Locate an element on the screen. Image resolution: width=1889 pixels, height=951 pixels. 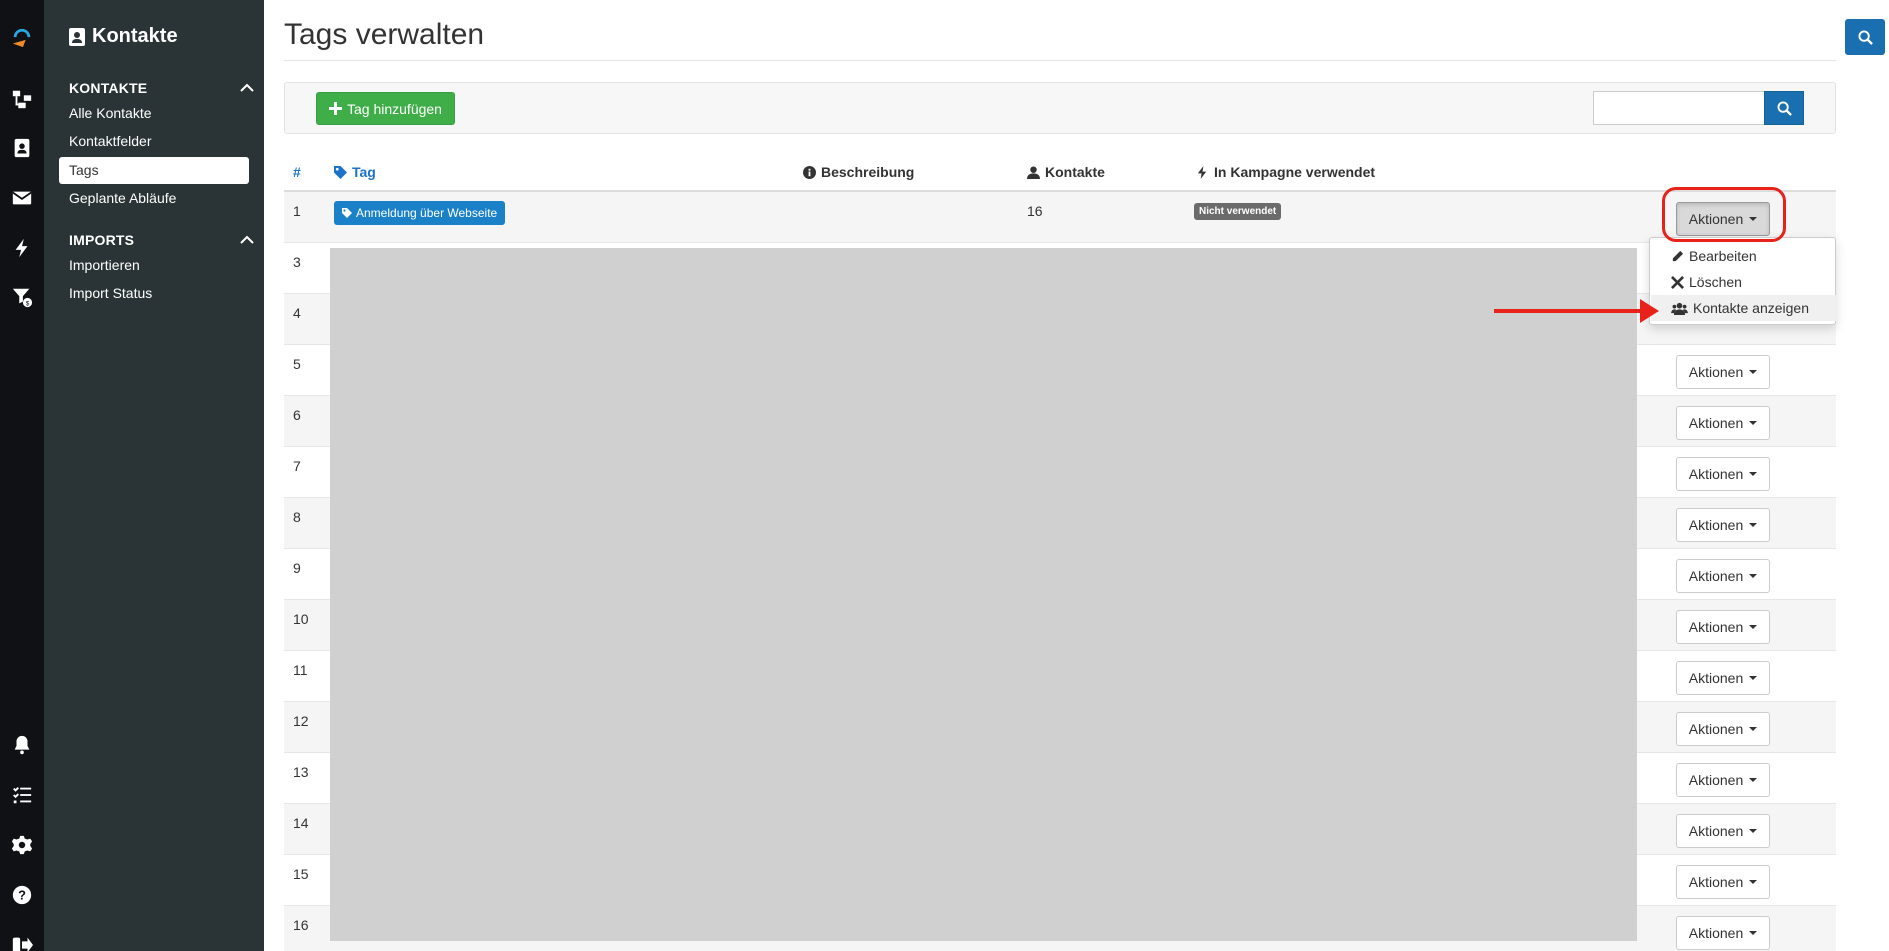
sidebar-item-importieren: Importieren is located at coordinates (154, 265).